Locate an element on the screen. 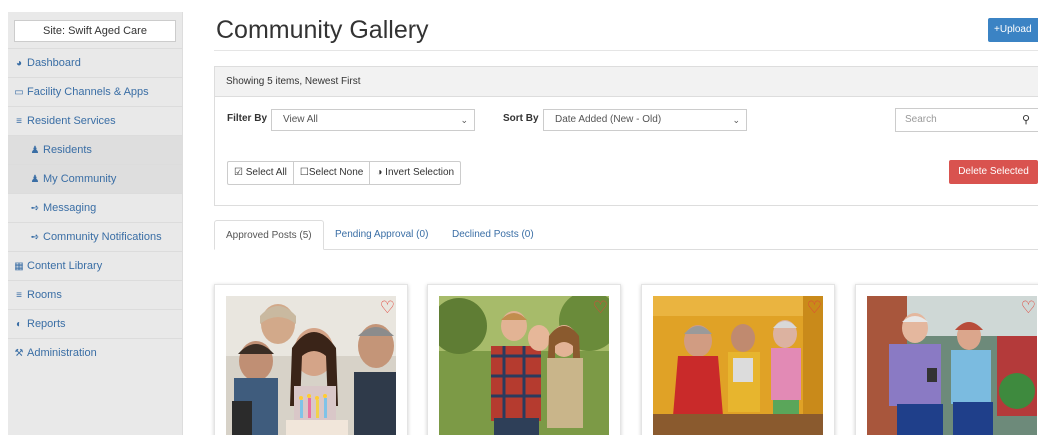  adjust-icon: ◑ is located at coordinates (379, 172).